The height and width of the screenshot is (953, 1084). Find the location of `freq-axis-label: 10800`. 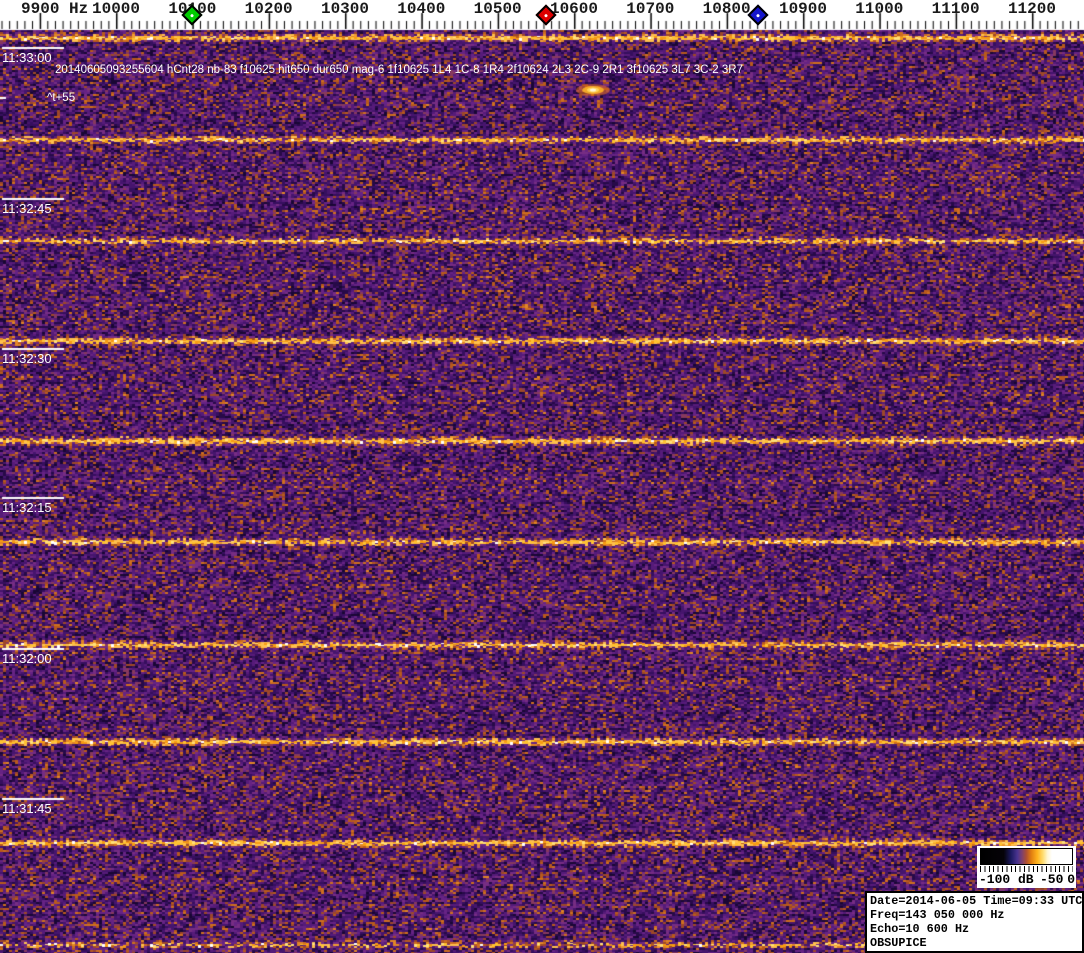

freq-axis-label: 10800 is located at coordinates (726, 9).